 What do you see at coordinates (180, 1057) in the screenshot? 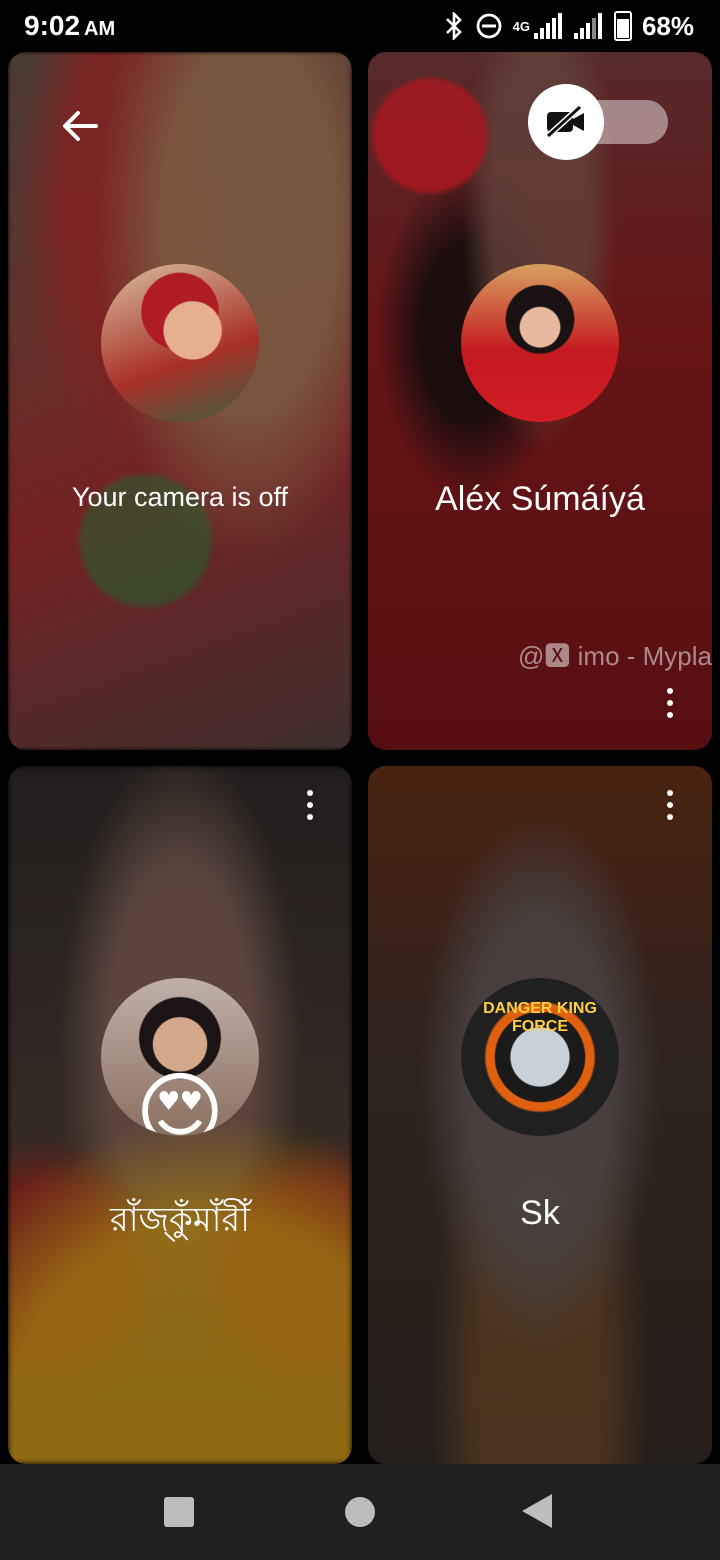
I see `avatar: 😍` at bounding box center [180, 1057].